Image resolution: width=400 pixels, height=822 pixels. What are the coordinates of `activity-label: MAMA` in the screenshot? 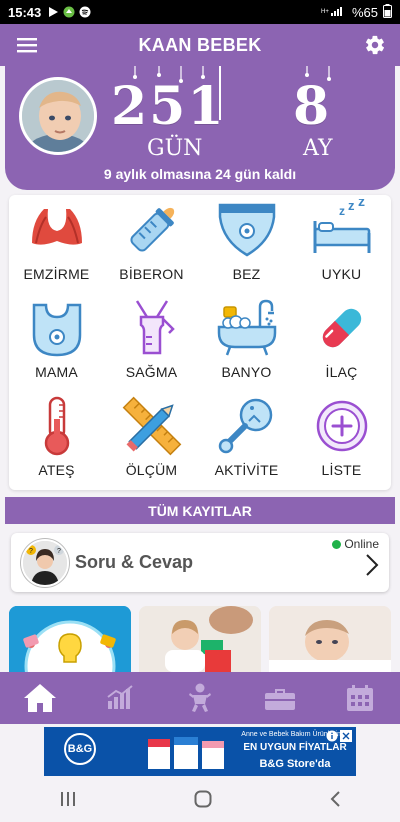 It's located at (56, 372).